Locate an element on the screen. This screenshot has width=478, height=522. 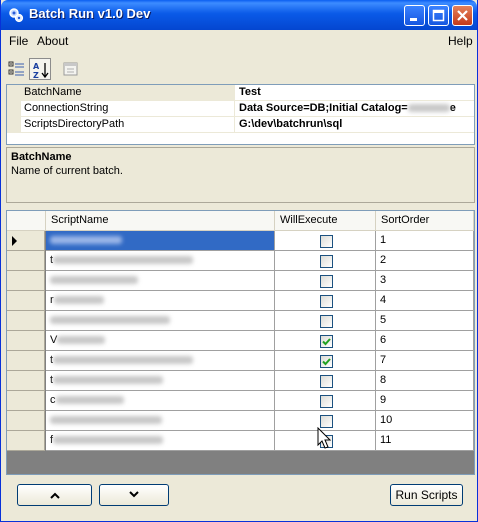
property-row-scriptsdirectorypath: ScriptsDirectoryPath G:\dev\batchrun\sql is located at coordinates (240, 125).